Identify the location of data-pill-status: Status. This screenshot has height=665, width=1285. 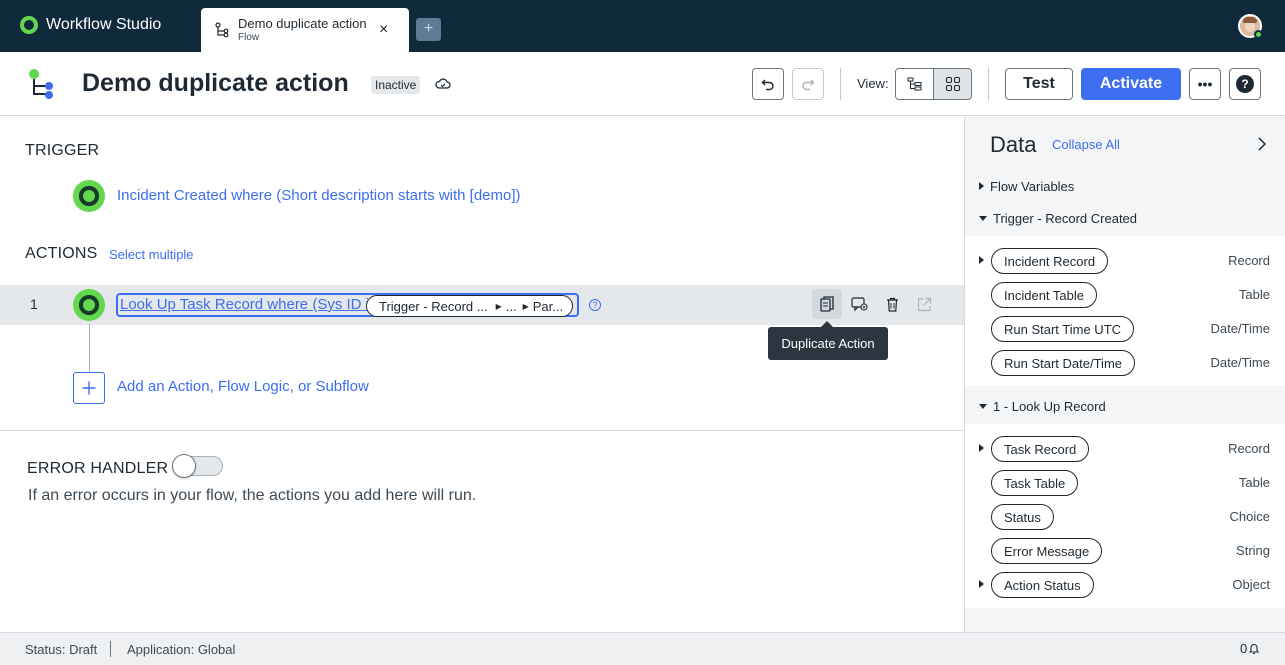
(1022, 517).